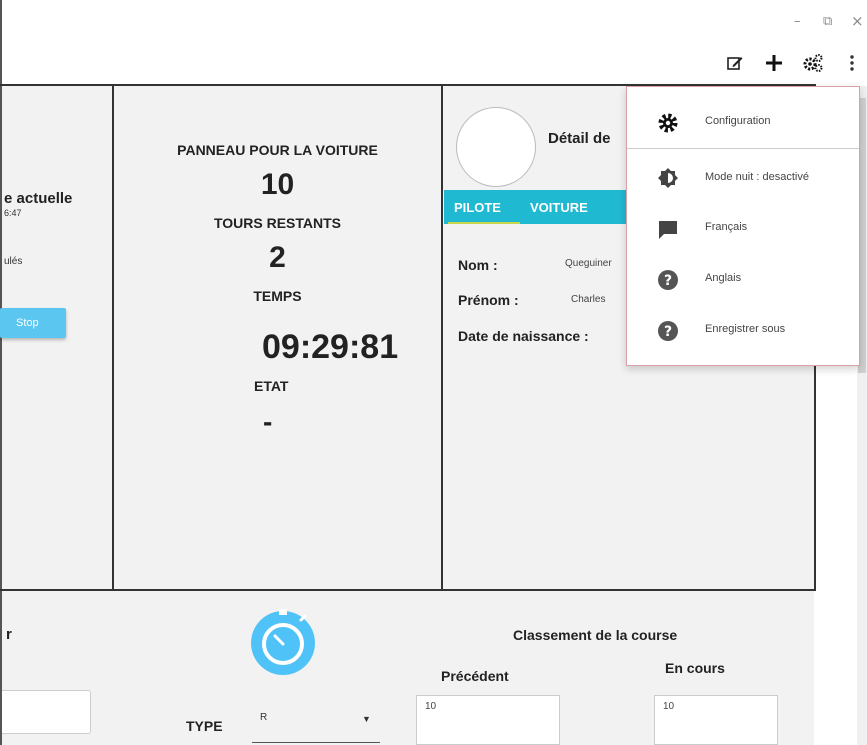 The image size is (867, 745). What do you see at coordinates (13, 261) in the screenshot?
I see `status-text: ulés` at bounding box center [13, 261].